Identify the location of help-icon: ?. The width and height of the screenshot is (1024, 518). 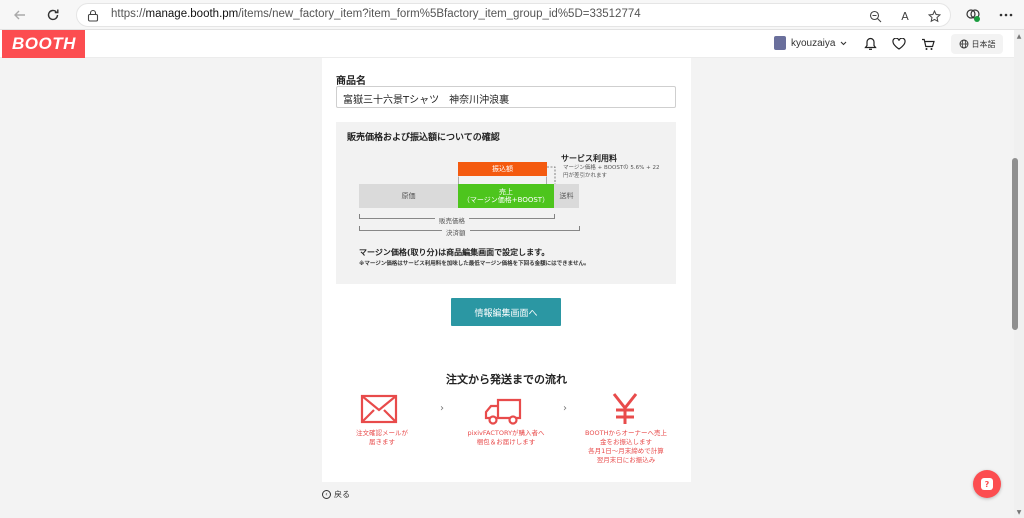
(987, 484).